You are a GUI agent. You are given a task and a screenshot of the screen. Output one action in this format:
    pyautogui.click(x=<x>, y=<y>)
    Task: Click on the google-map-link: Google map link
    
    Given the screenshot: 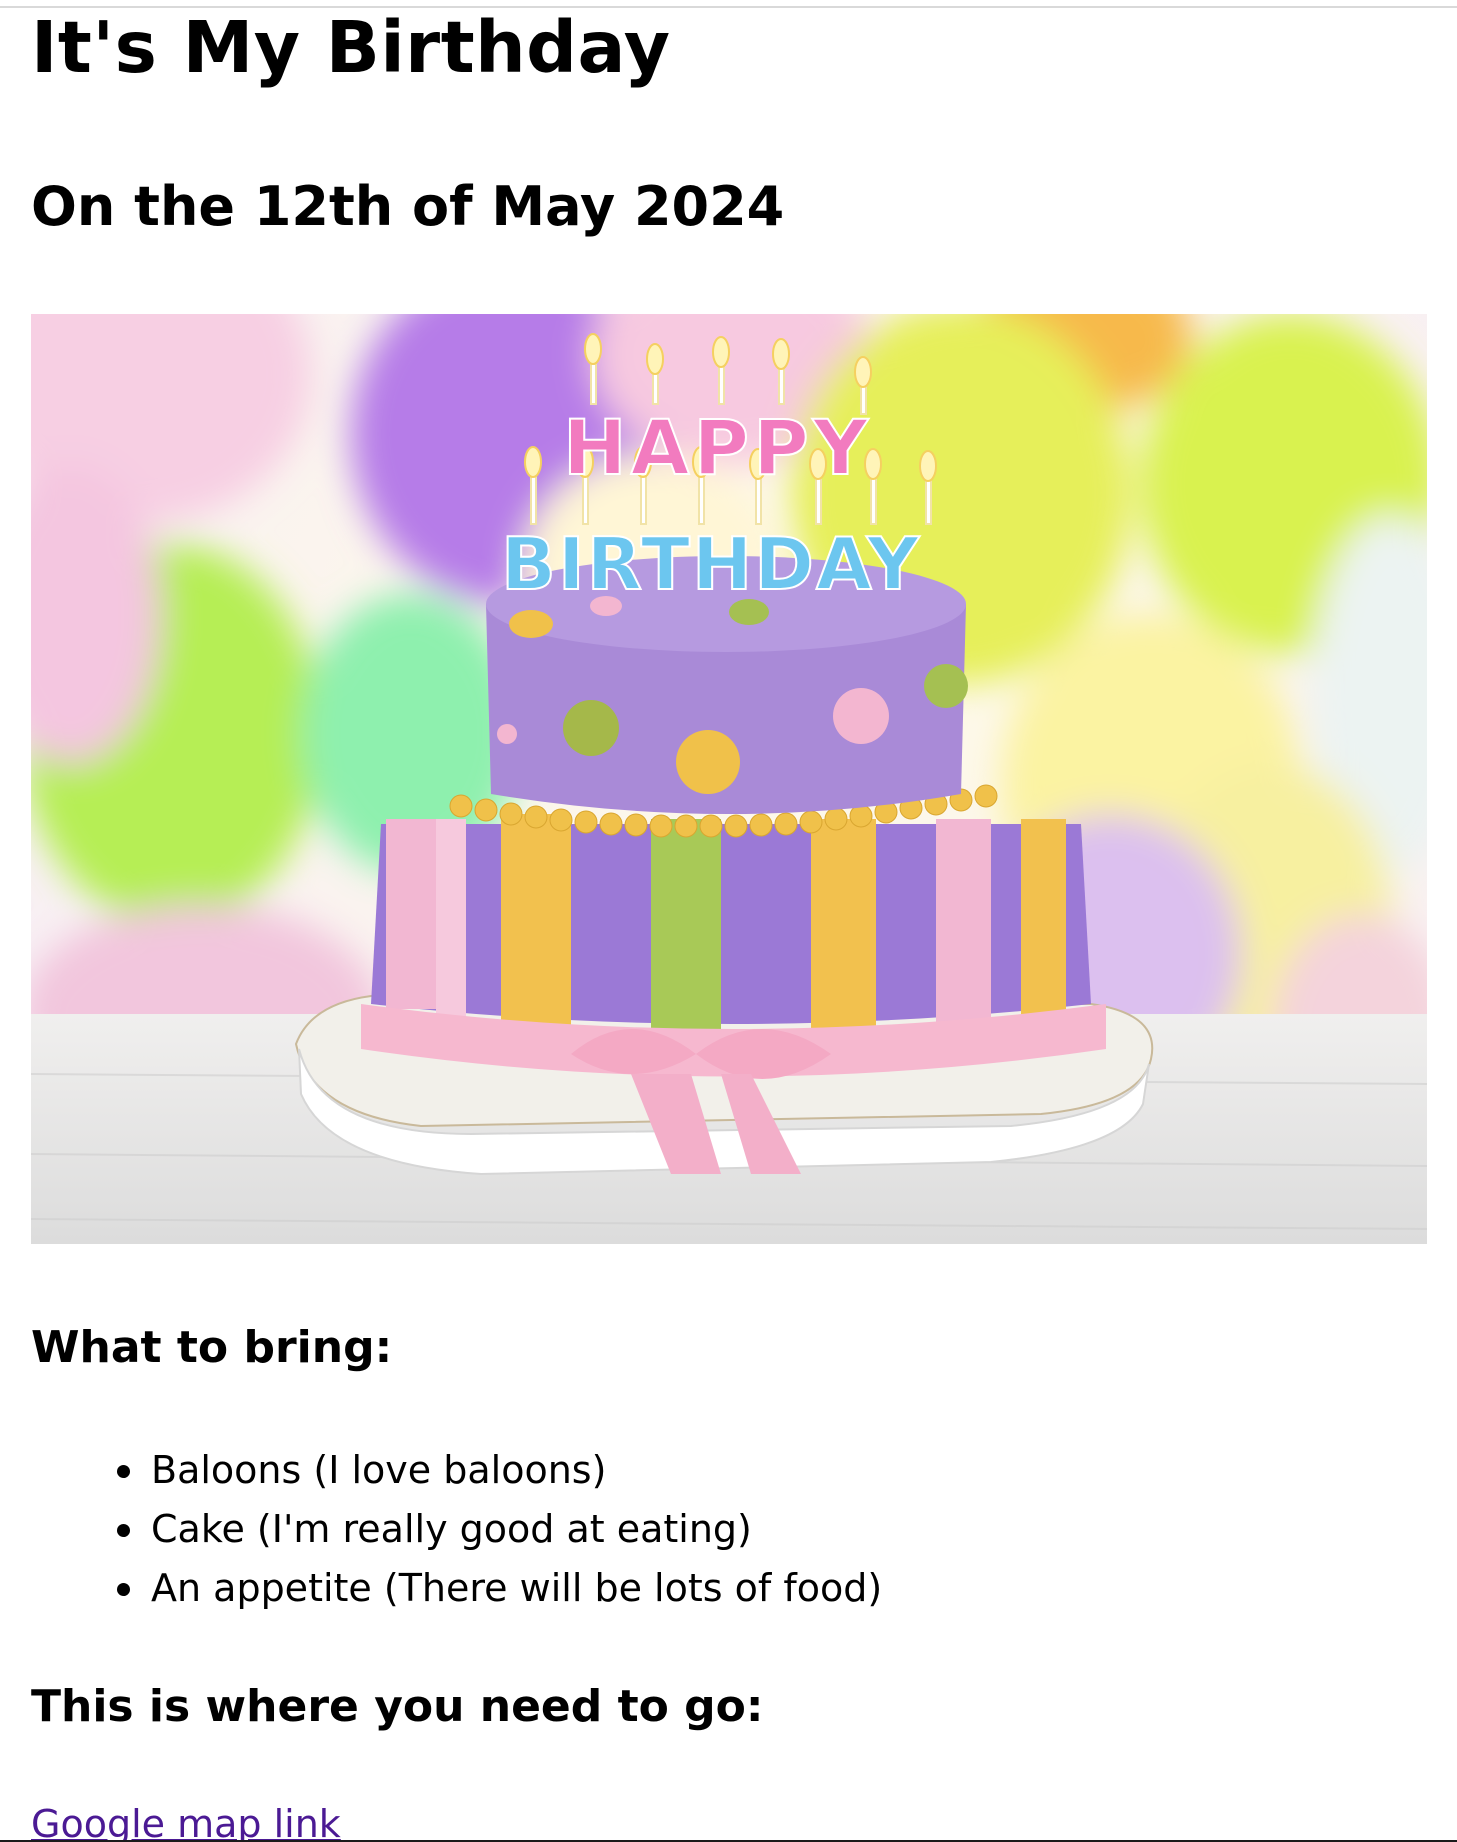 What is the action you would take?
    pyautogui.click(x=186, y=1820)
    